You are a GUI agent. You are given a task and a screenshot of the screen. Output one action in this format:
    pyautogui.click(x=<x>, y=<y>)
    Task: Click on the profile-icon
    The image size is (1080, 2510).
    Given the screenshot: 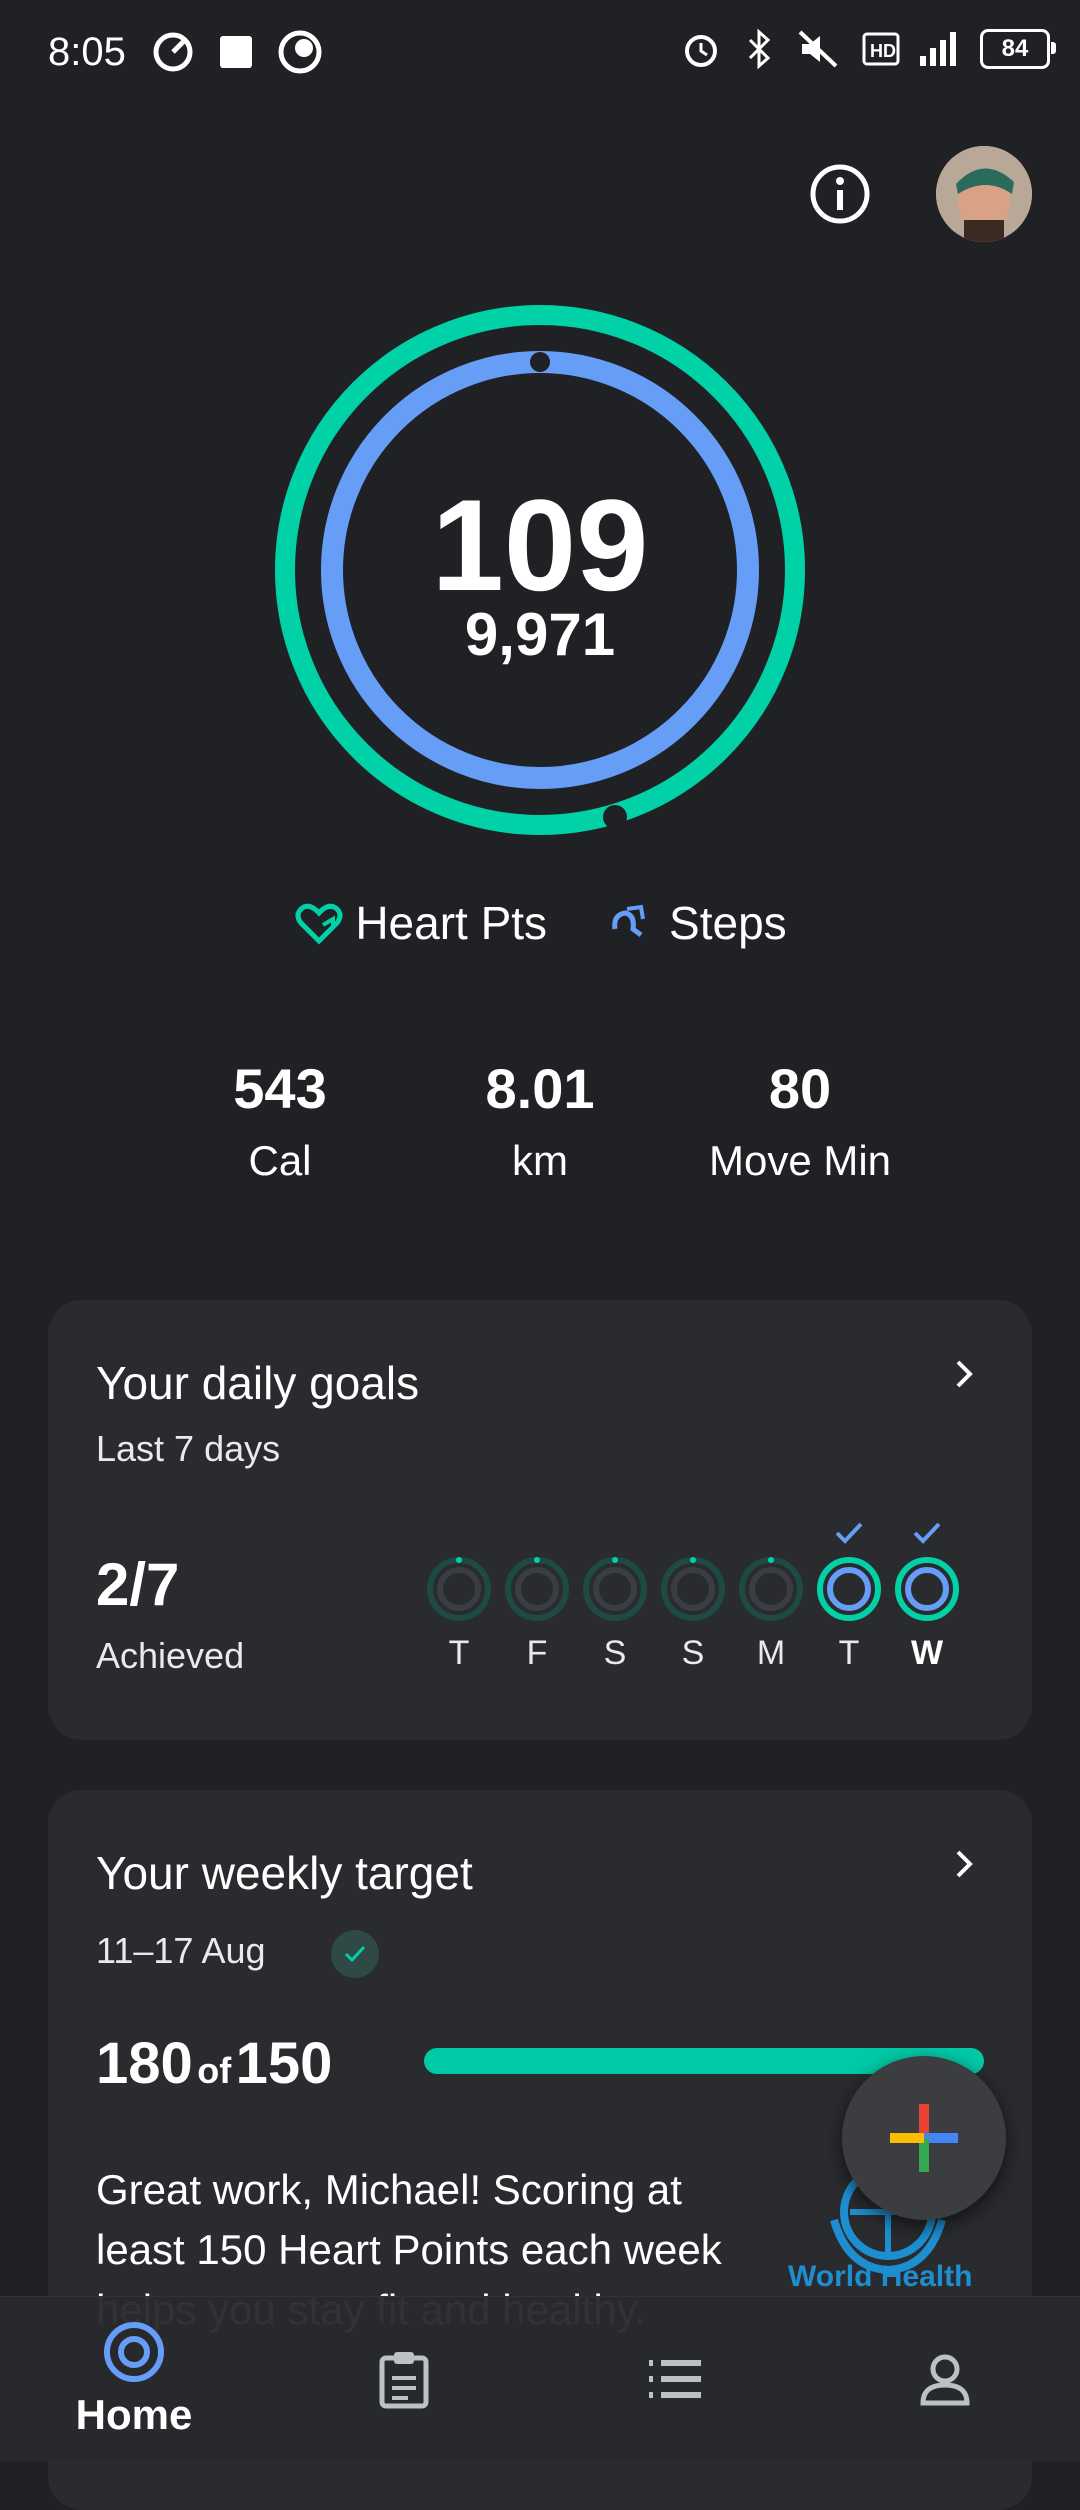 What is the action you would take?
    pyautogui.click(x=945, y=2380)
    